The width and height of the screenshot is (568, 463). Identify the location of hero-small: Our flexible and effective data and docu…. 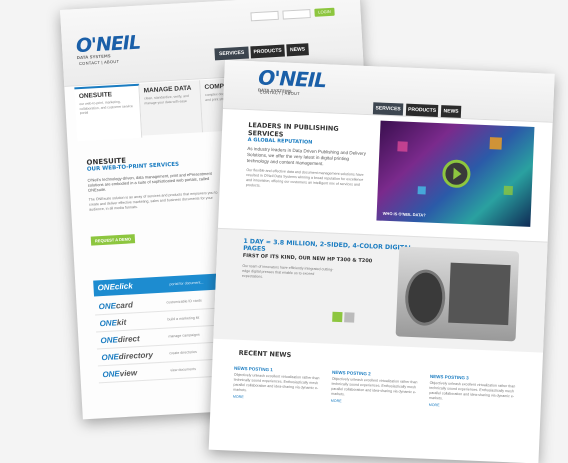
(304, 177).